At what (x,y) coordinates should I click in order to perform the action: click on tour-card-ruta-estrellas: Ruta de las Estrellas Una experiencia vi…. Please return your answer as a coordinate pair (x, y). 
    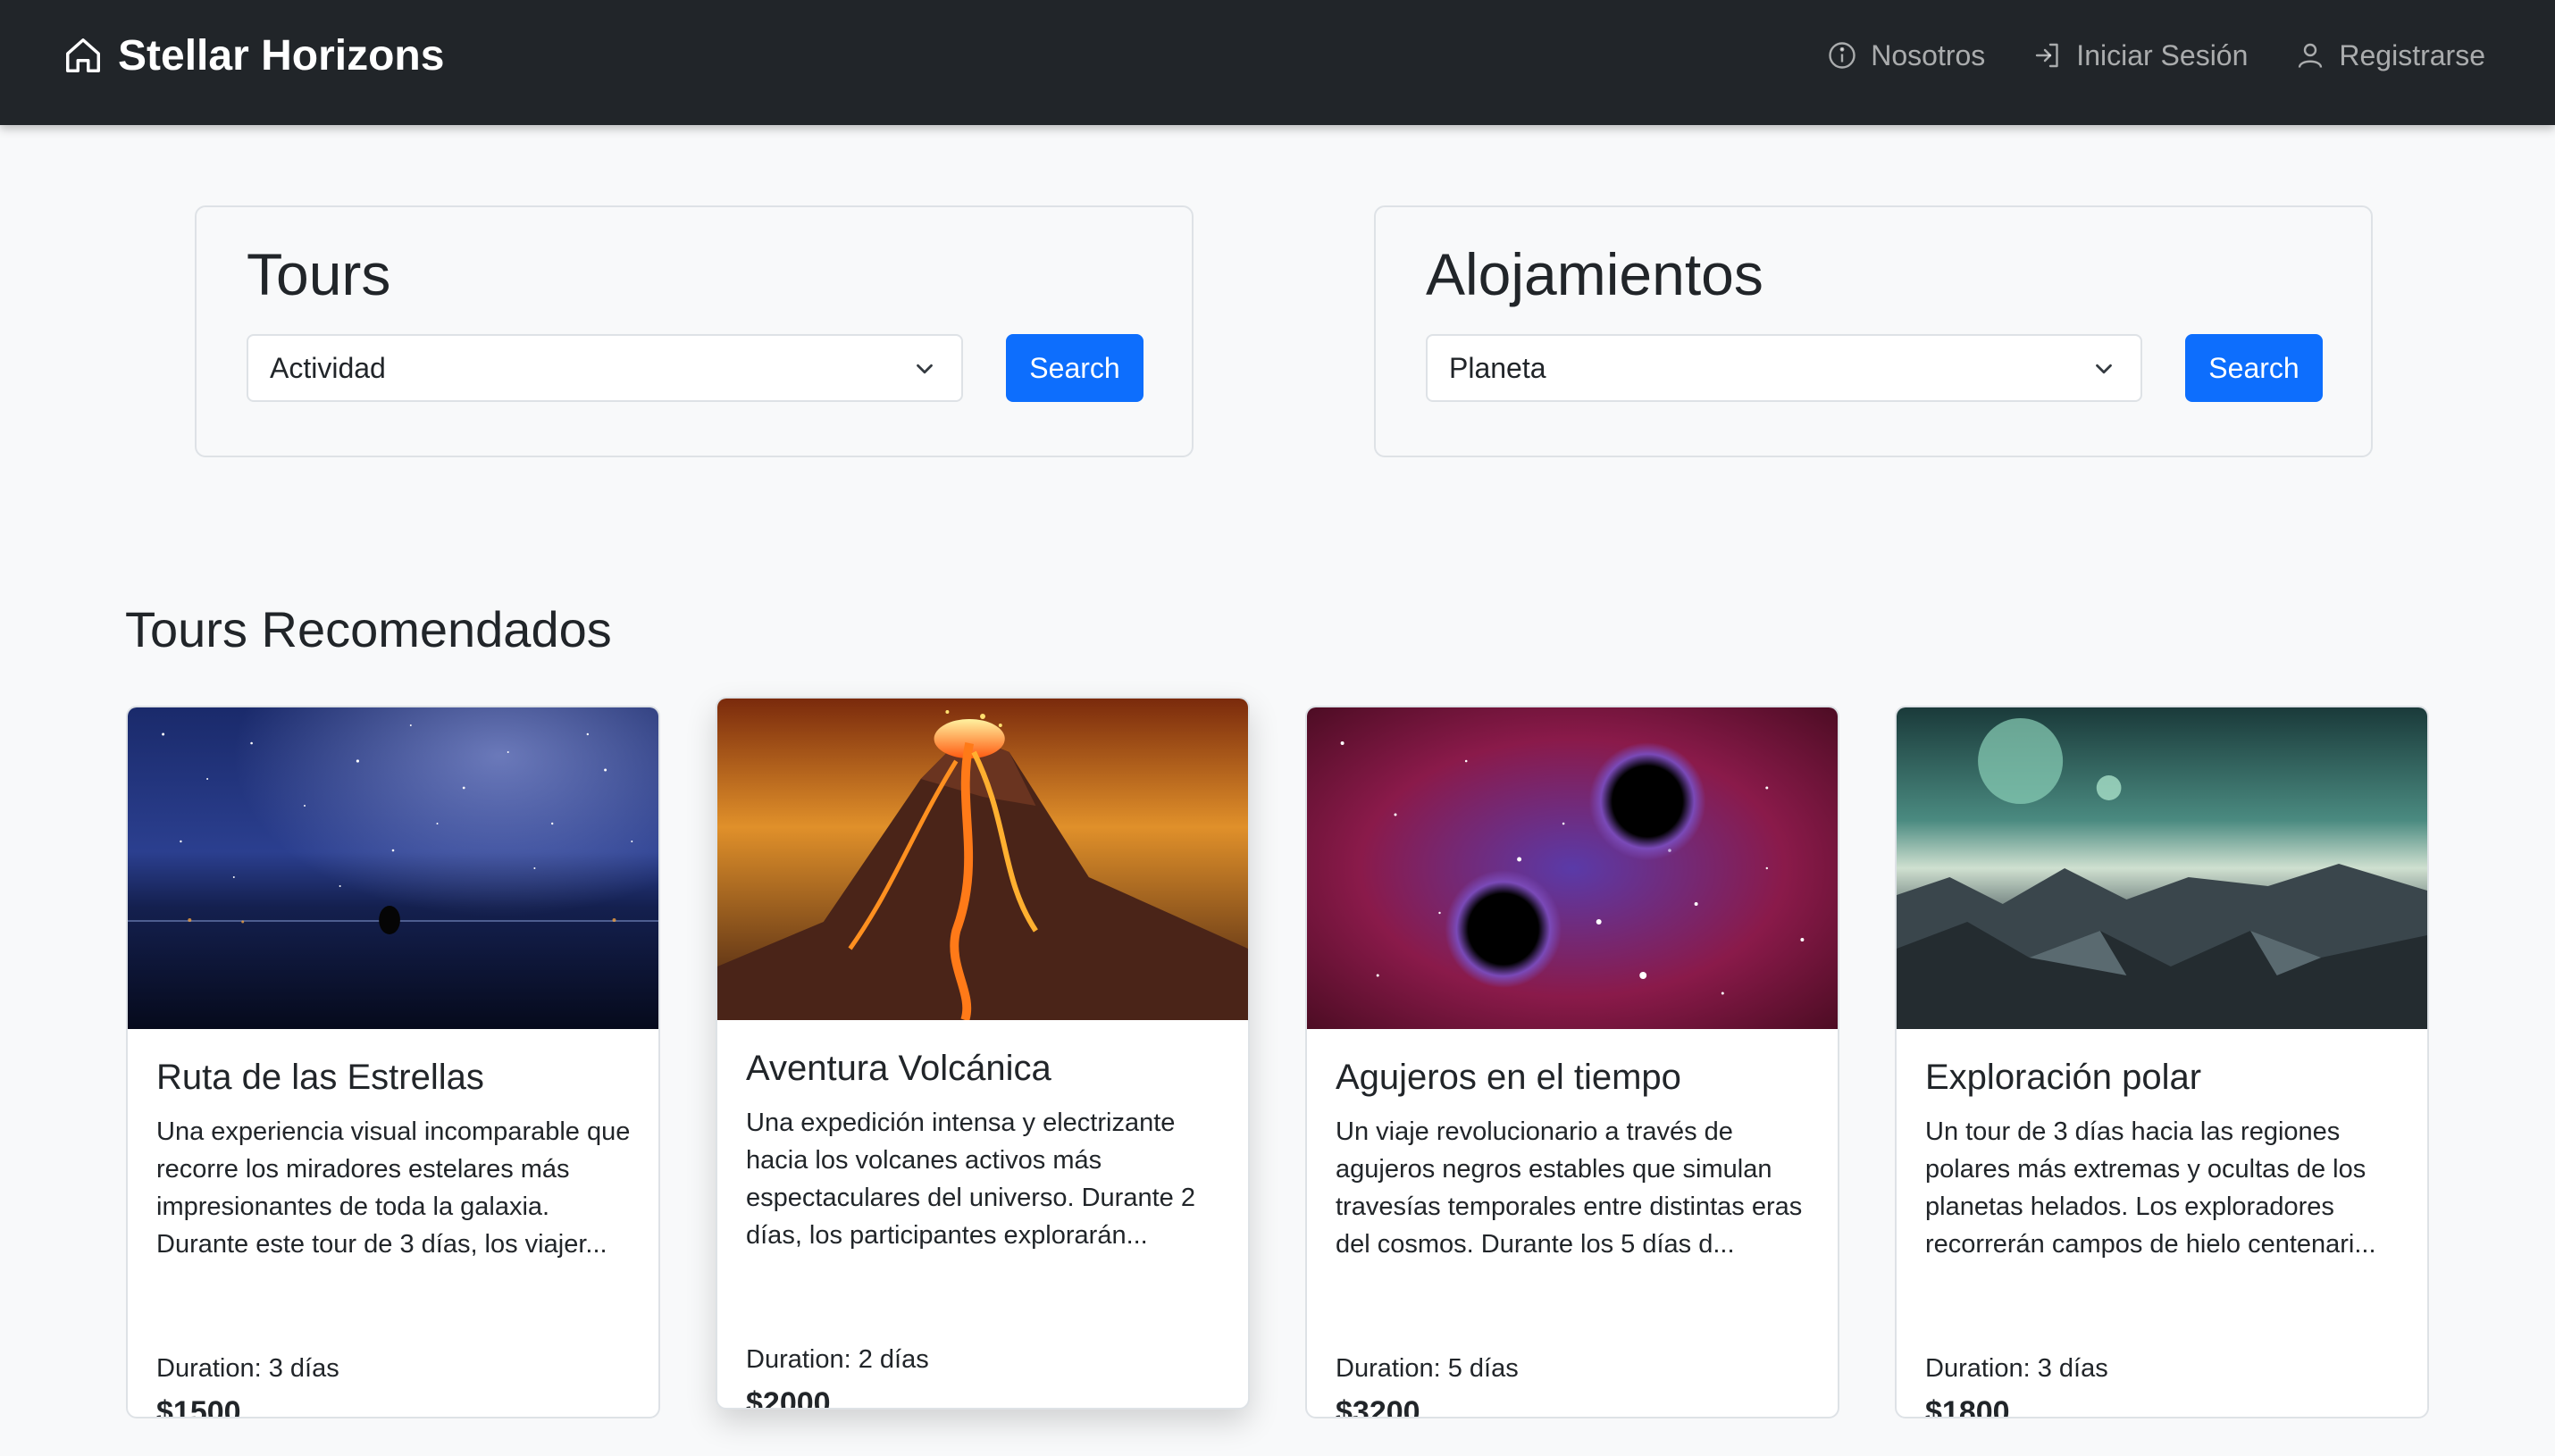
    Looking at the image, I should click on (393, 1062).